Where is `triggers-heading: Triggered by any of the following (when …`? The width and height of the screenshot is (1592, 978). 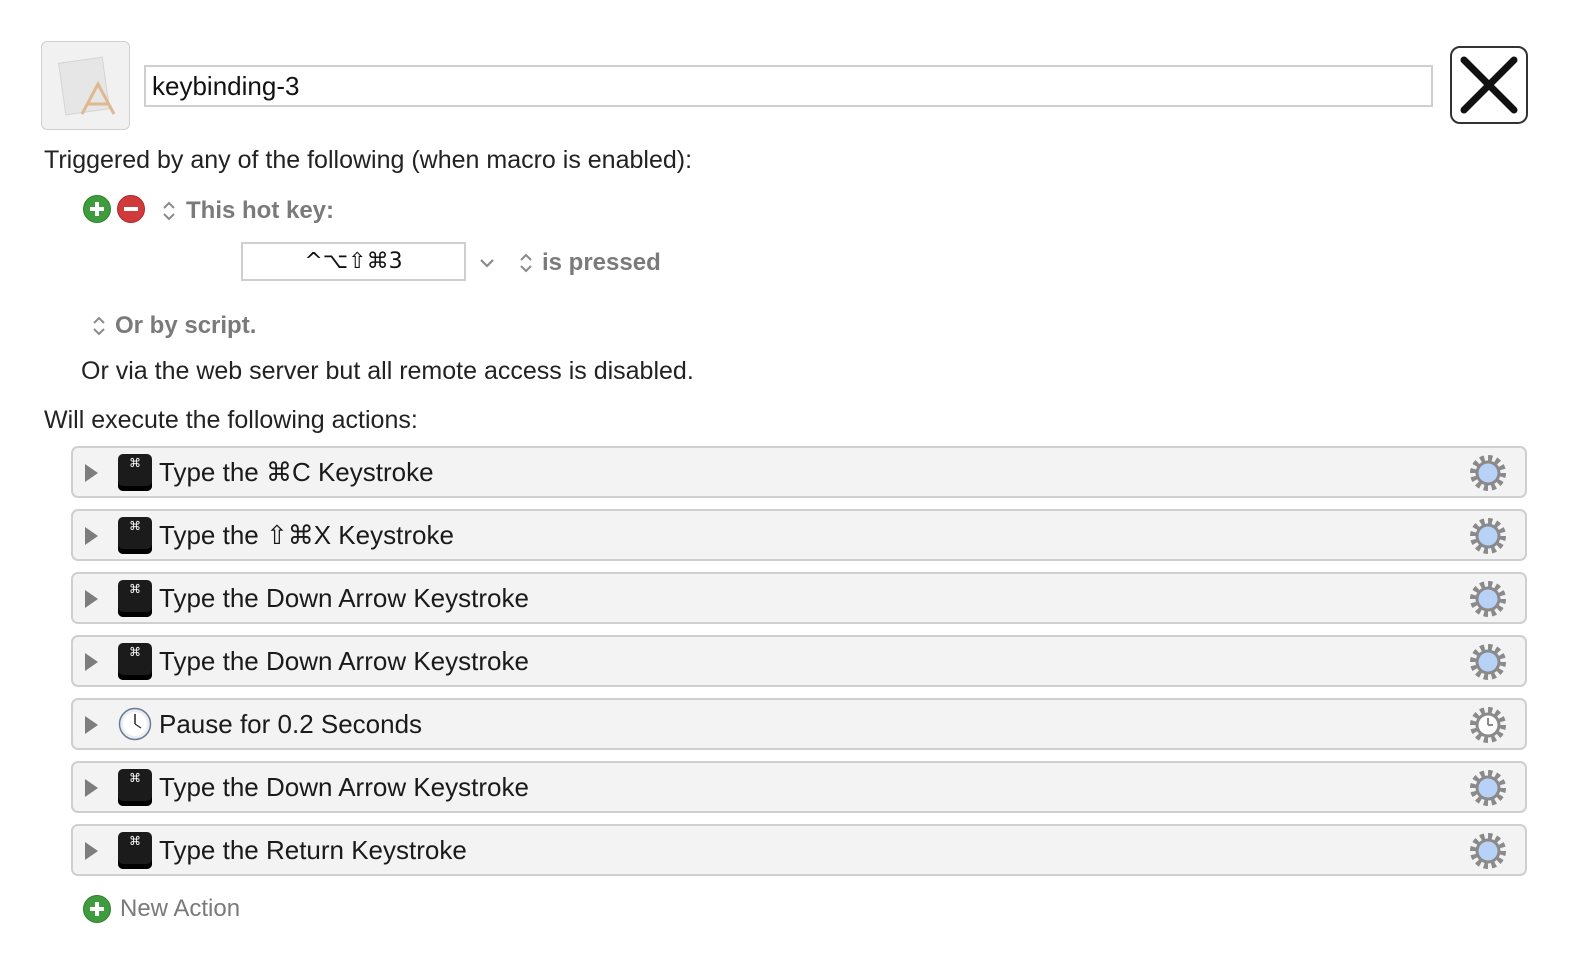 triggers-heading: Triggered by any of the following (when … is located at coordinates (368, 160).